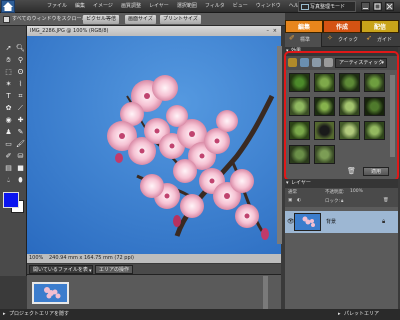  Describe the element at coordinates (342, 201) in the screenshot. I see `lock-icon: 🔒︎` at that location.